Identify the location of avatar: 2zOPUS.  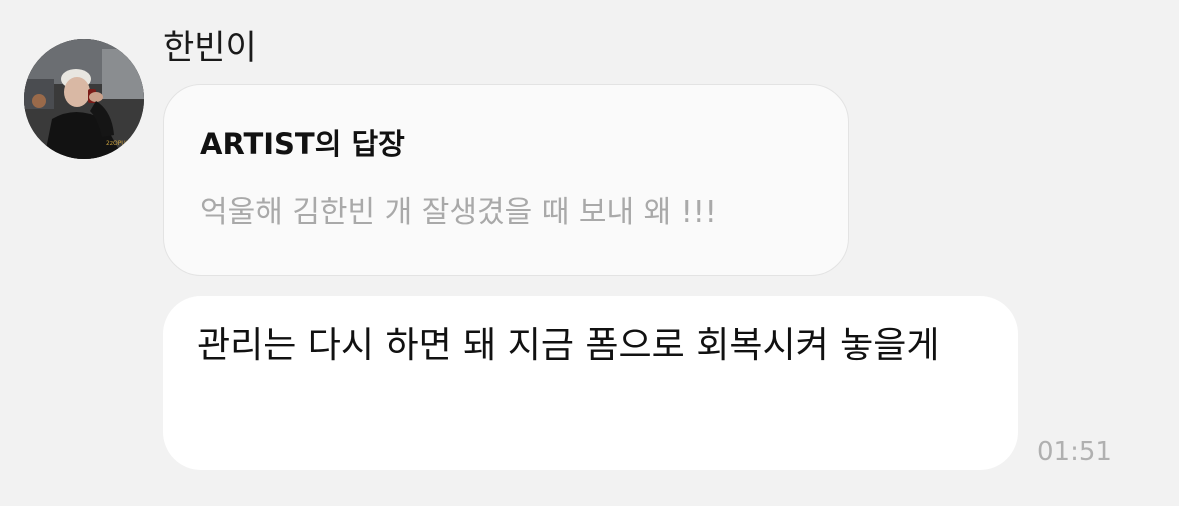
(84, 99).